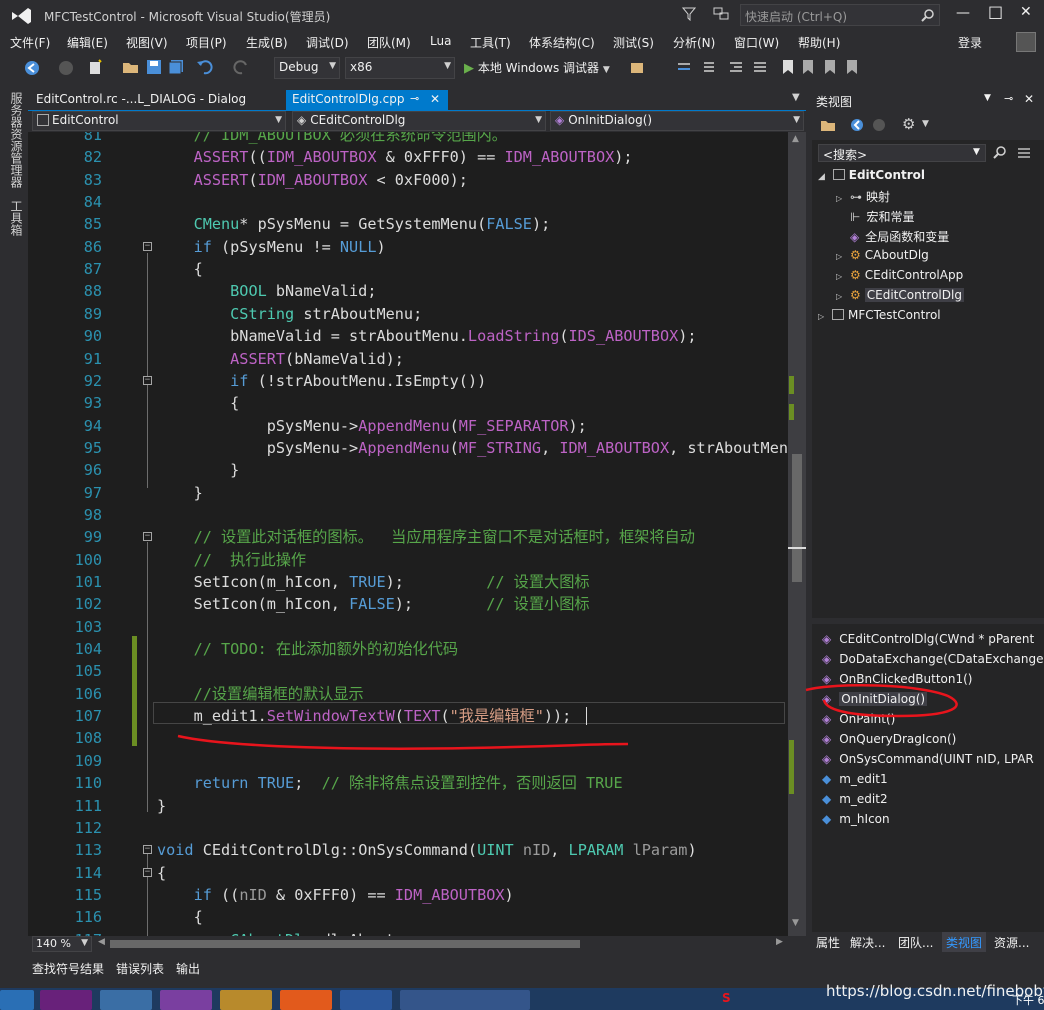  I want to click on class-search-input: <搜索> ▼, so click(902, 153).